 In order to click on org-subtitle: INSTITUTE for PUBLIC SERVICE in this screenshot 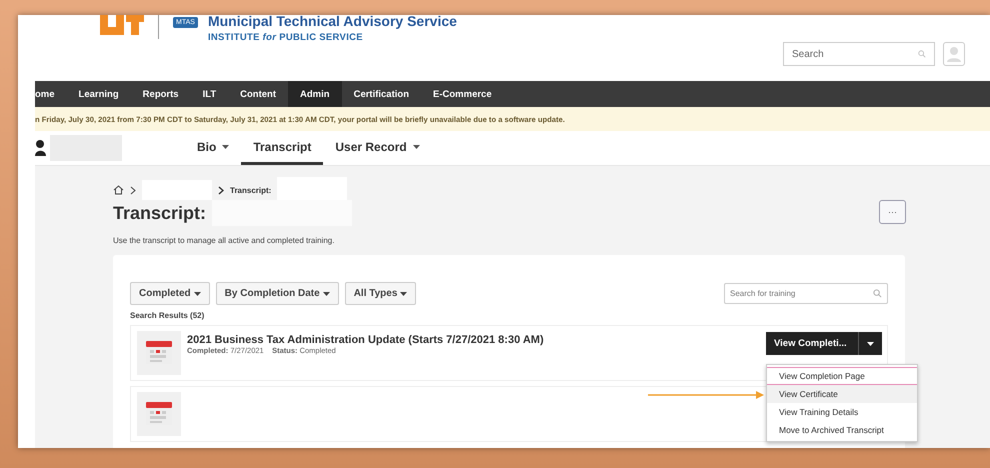, I will do `click(286, 37)`.